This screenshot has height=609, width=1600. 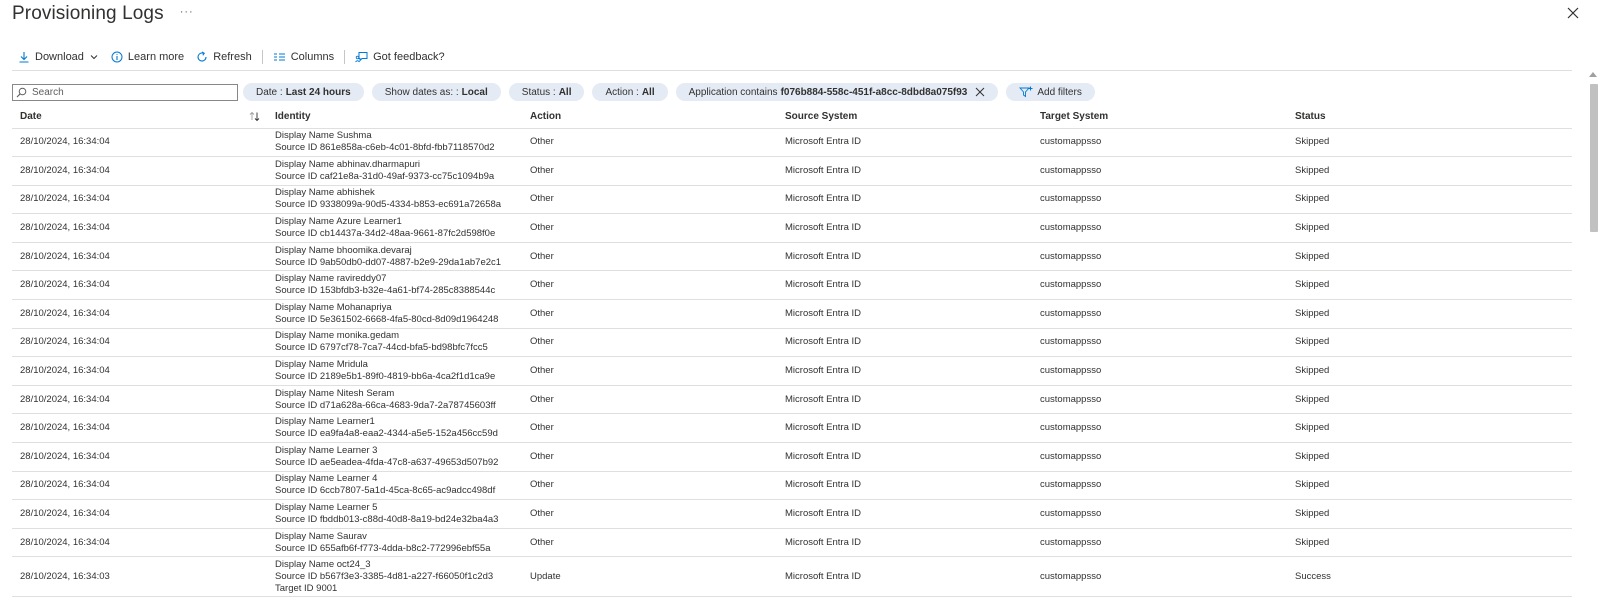 What do you see at coordinates (1593, 74) in the screenshot?
I see `scroll-up-arrow-icon` at bounding box center [1593, 74].